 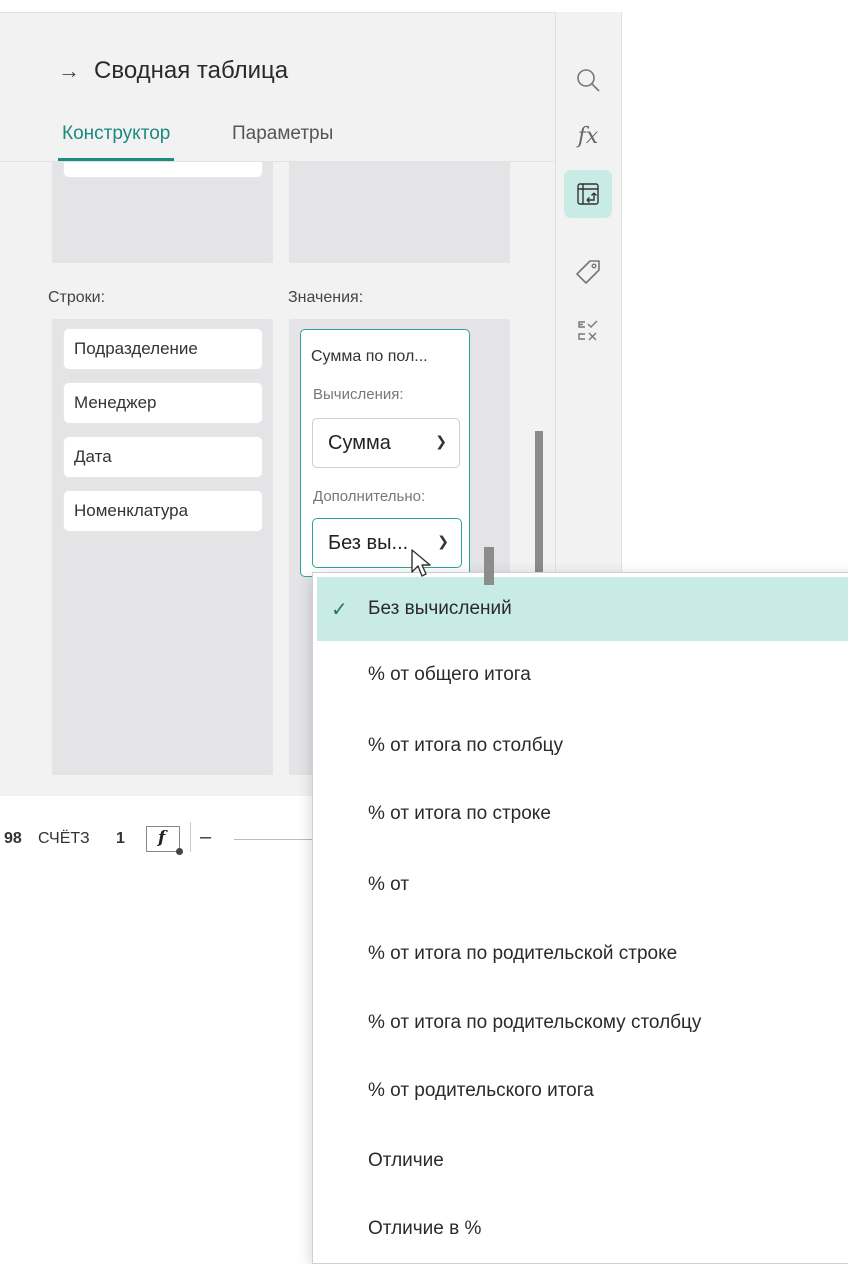 I want to click on row-field-chip: Менеджер, so click(x=163, y=403).